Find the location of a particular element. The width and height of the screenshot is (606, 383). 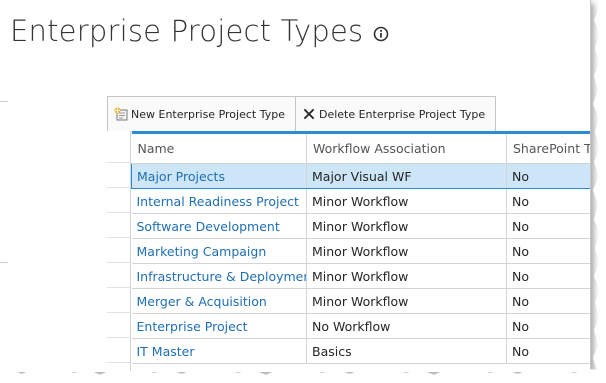

new-enterprise-project-type-label: New Enterprise Project Type is located at coordinates (208, 114).